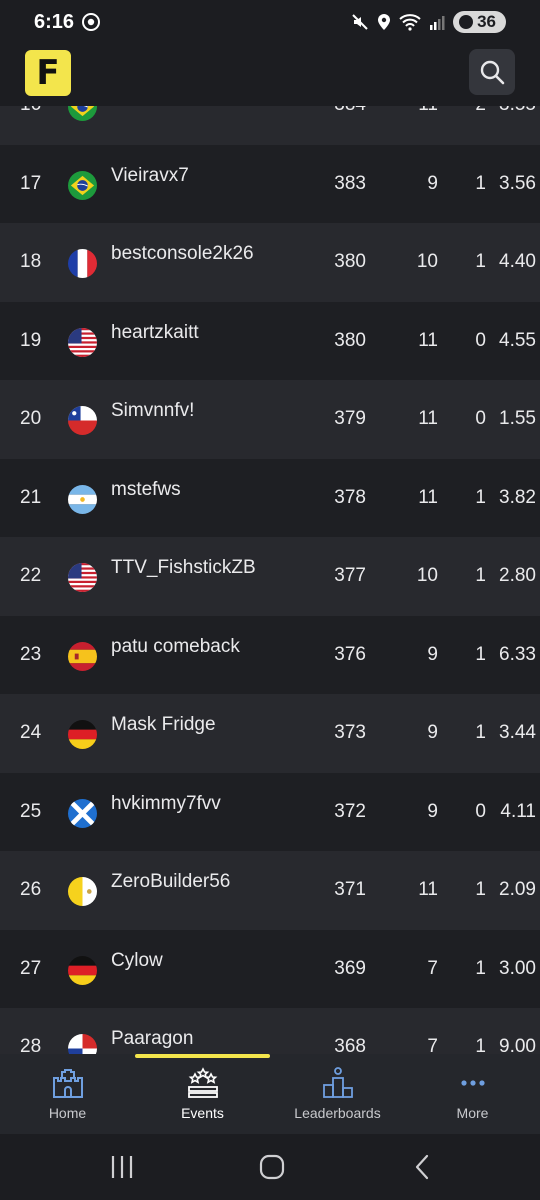 This screenshot has height=1200, width=540. I want to click on brazil-flag-icon, so click(82, 185).